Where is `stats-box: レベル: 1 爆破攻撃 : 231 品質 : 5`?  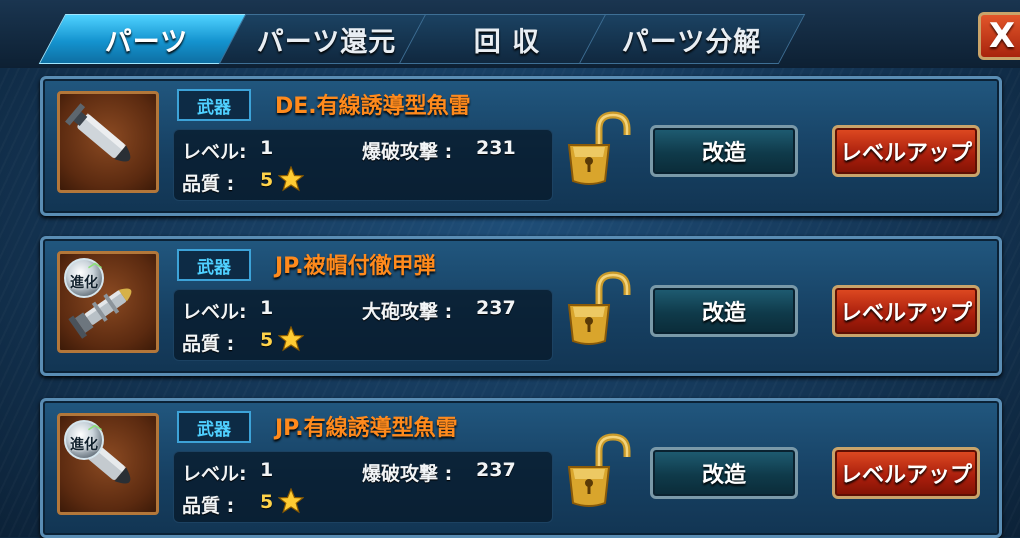
stats-box: レベル: 1 爆破攻撃 : 231 品質 : 5 is located at coordinates (363, 165).